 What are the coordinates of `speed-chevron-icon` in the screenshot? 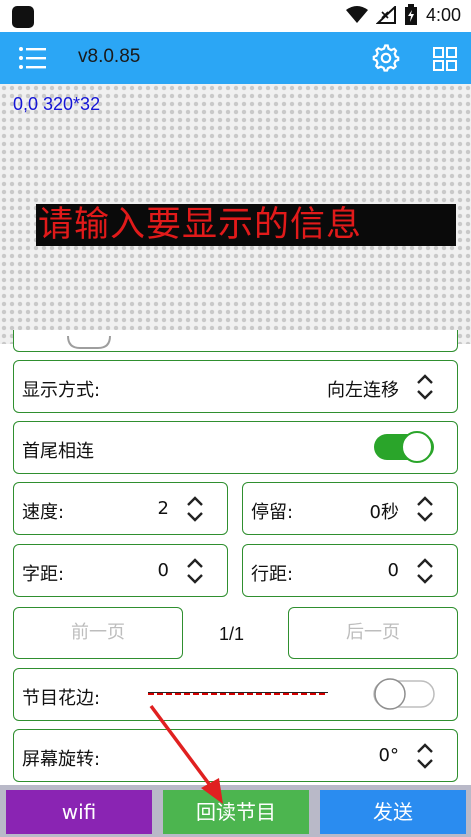 It's located at (195, 509).